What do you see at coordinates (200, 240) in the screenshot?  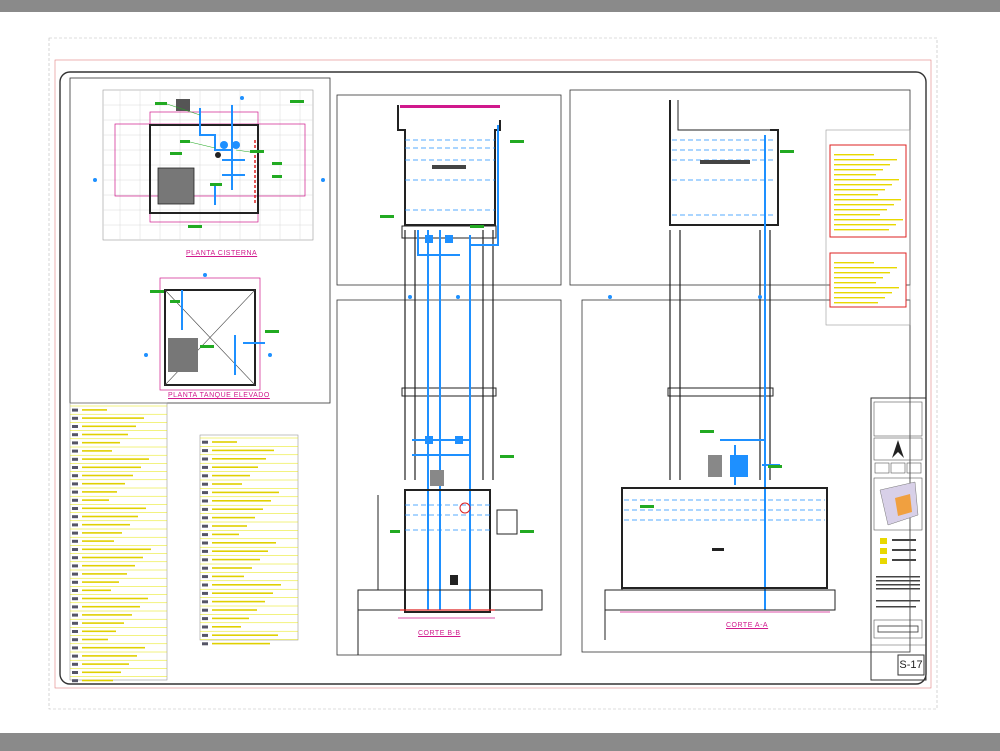 I see `plan-cistern` at bounding box center [200, 240].